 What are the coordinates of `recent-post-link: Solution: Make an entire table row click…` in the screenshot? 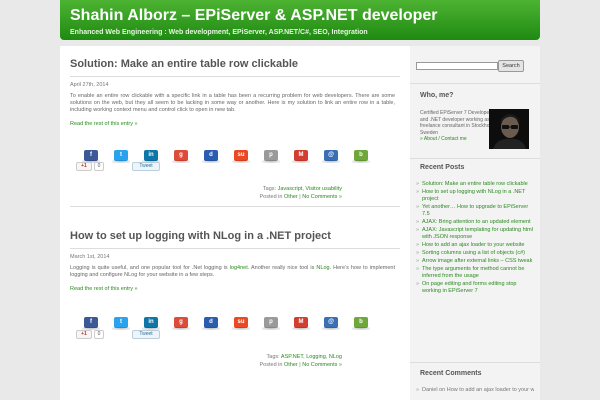 It's located at (475, 184).